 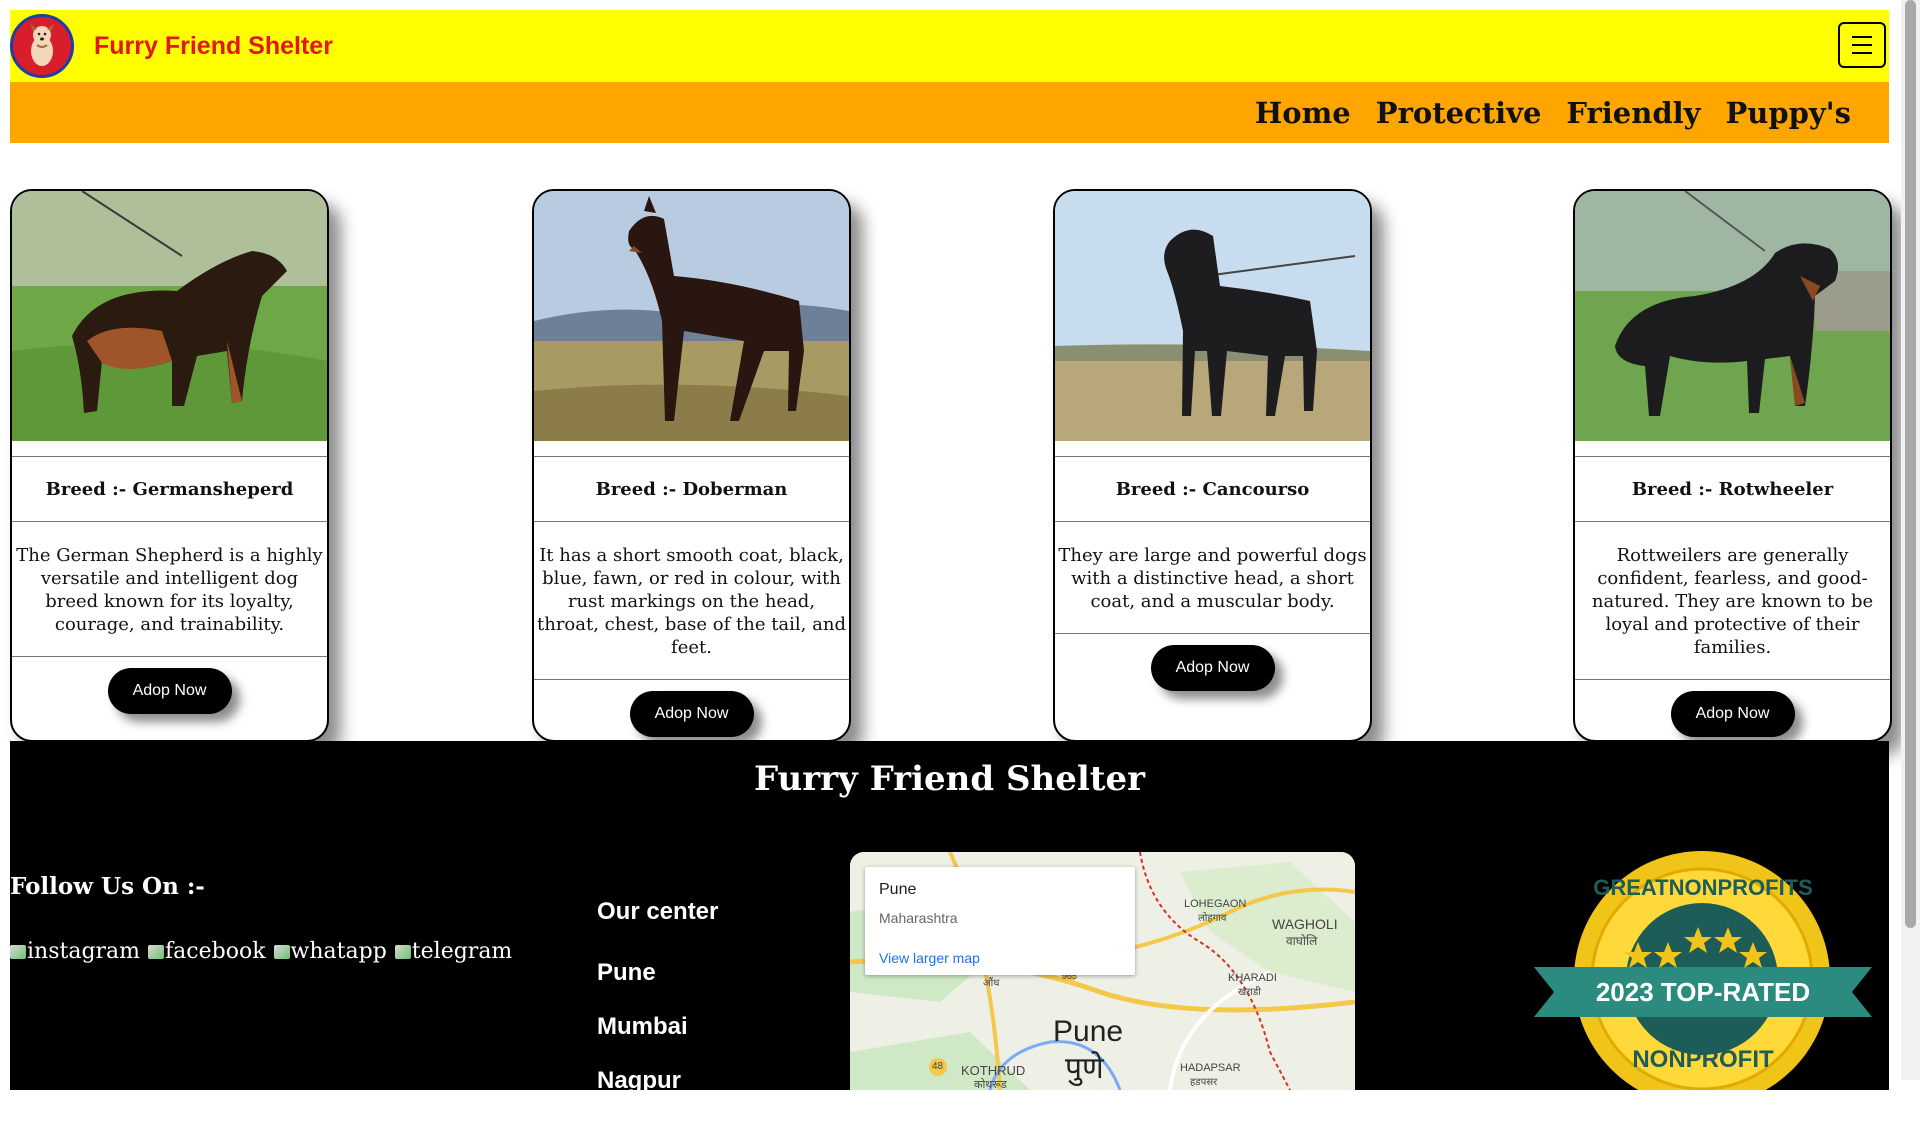 I want to click on instagram-alt-text: instagram, so click(x=84, y=951).